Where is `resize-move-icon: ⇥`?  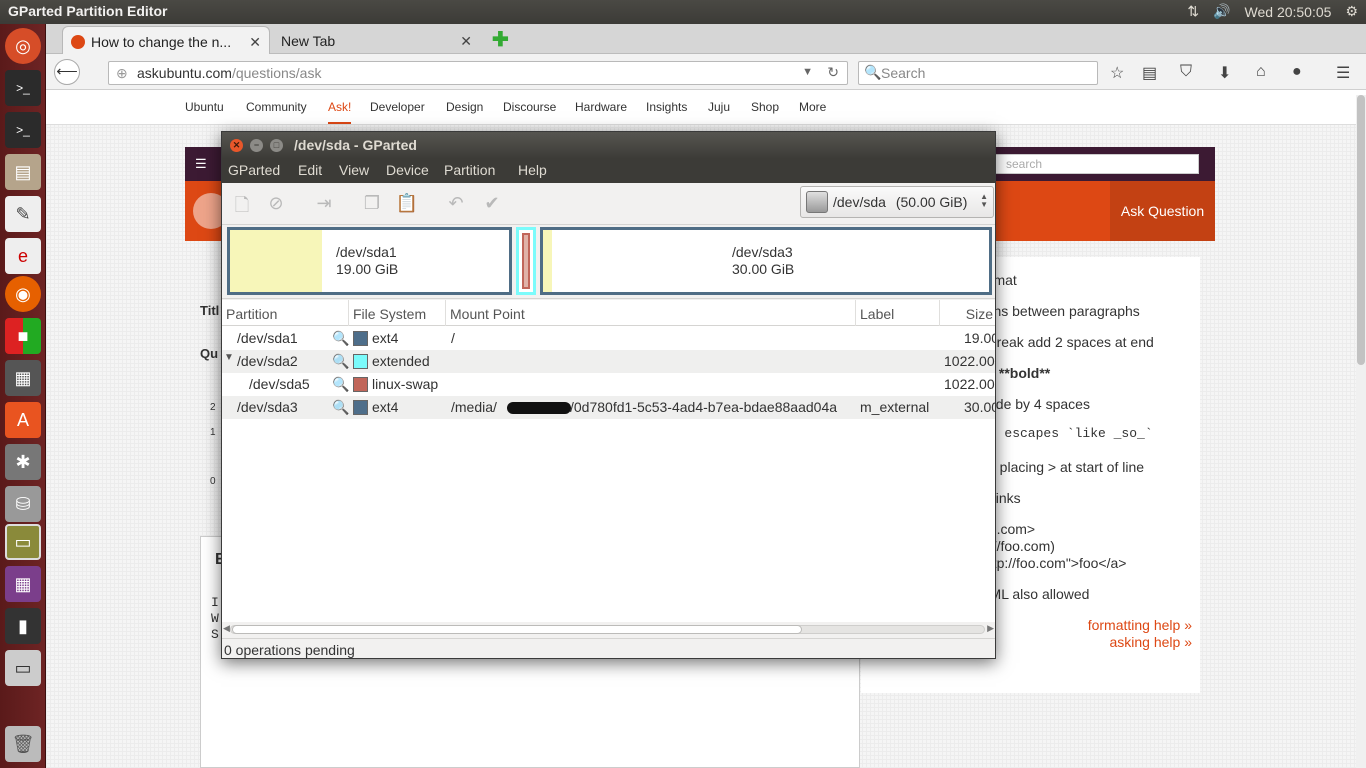
resize-move-icon: ⇥ is located at coordinates (324, 204).